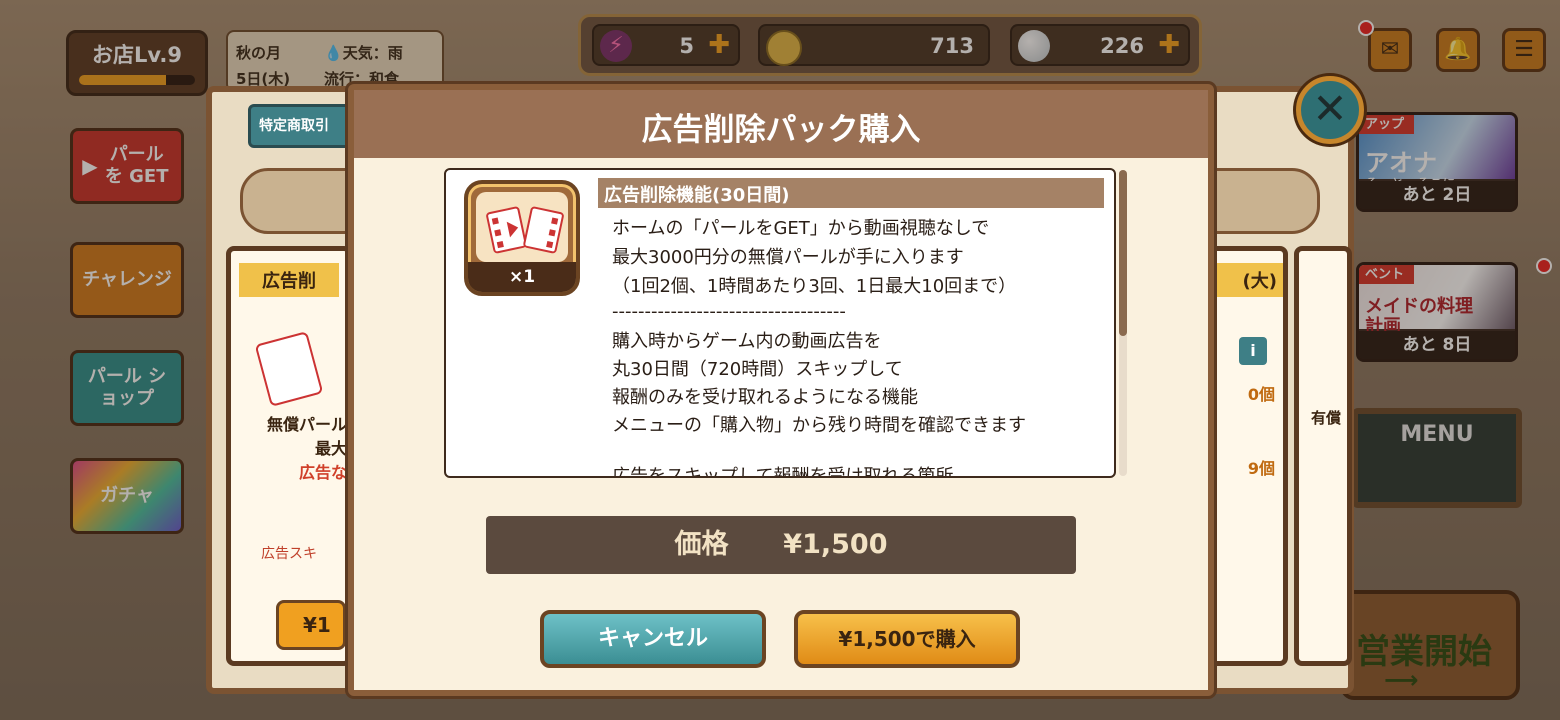 The image size is (1560, 720). What do you see at coordinates (1261, 394) in the screenshot?
I see `back-right-count1: 0個` at bounding box center [1261, 394].